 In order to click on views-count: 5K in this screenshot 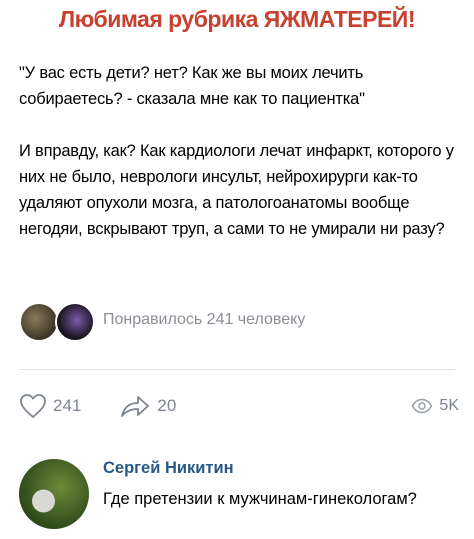, I will do `click(449, 405)`.